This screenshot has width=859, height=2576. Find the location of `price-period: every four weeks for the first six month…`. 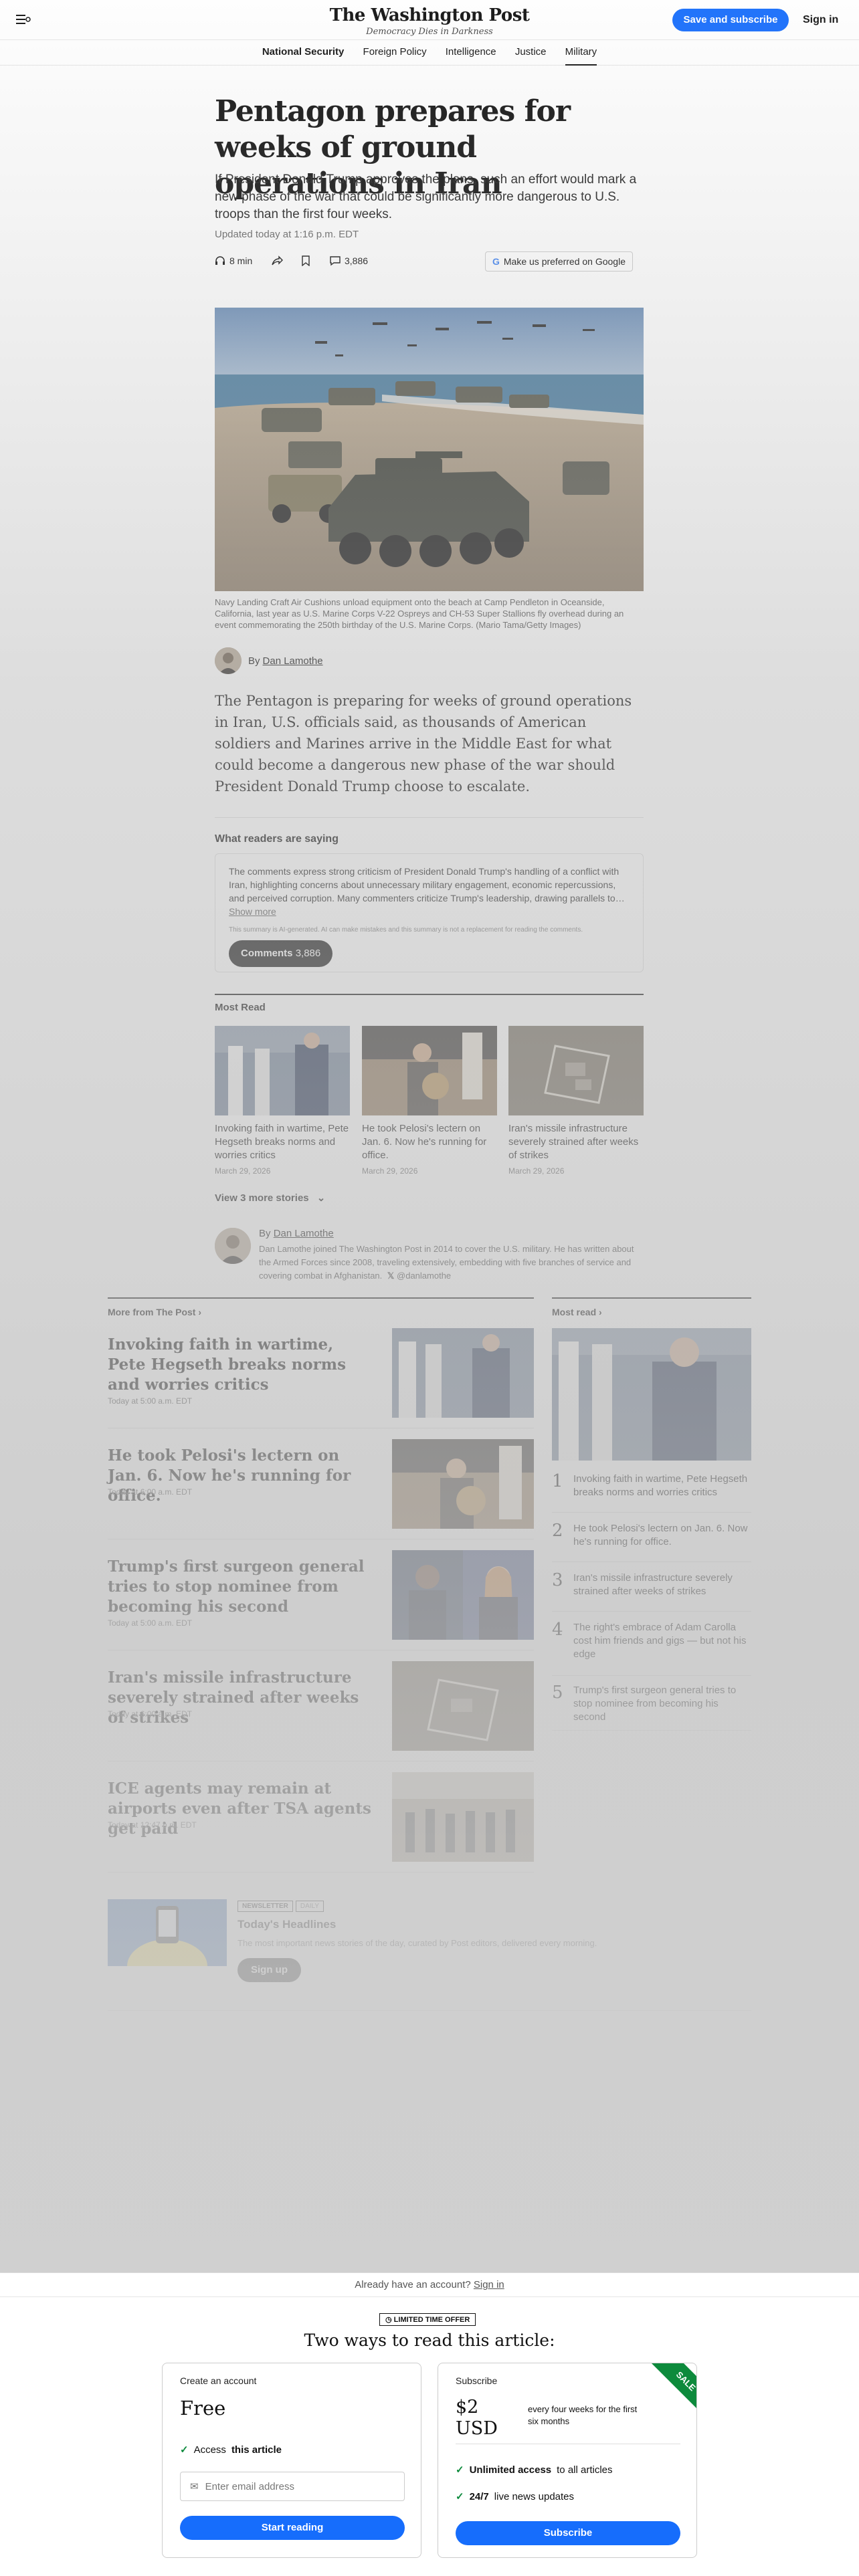

price-period: every four weeks for the first six month… is located at coordinates (583, 2415).